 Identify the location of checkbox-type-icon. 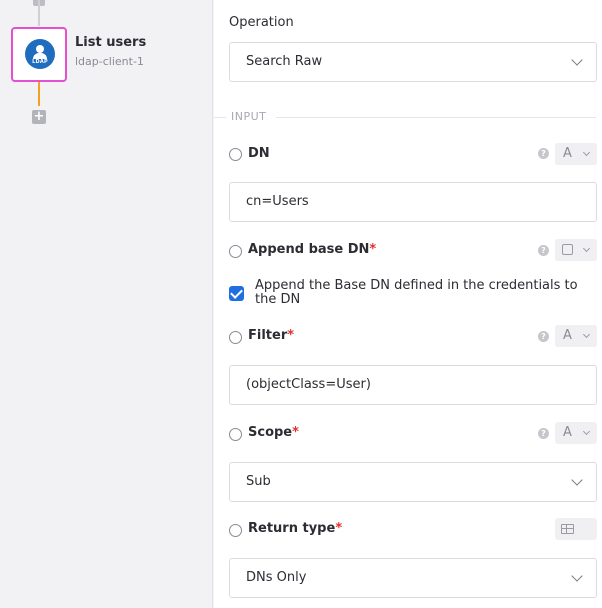
(567, 249).